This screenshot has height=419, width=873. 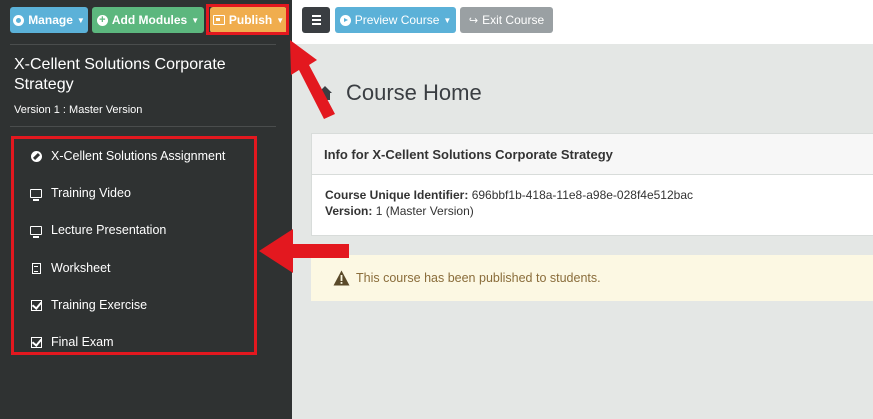 What do you see at coordinates (120, 74) in the screenshot?
I see `course-title: X-Cellent Solutions Corporate Strategy` at bounding box center [120, 74].